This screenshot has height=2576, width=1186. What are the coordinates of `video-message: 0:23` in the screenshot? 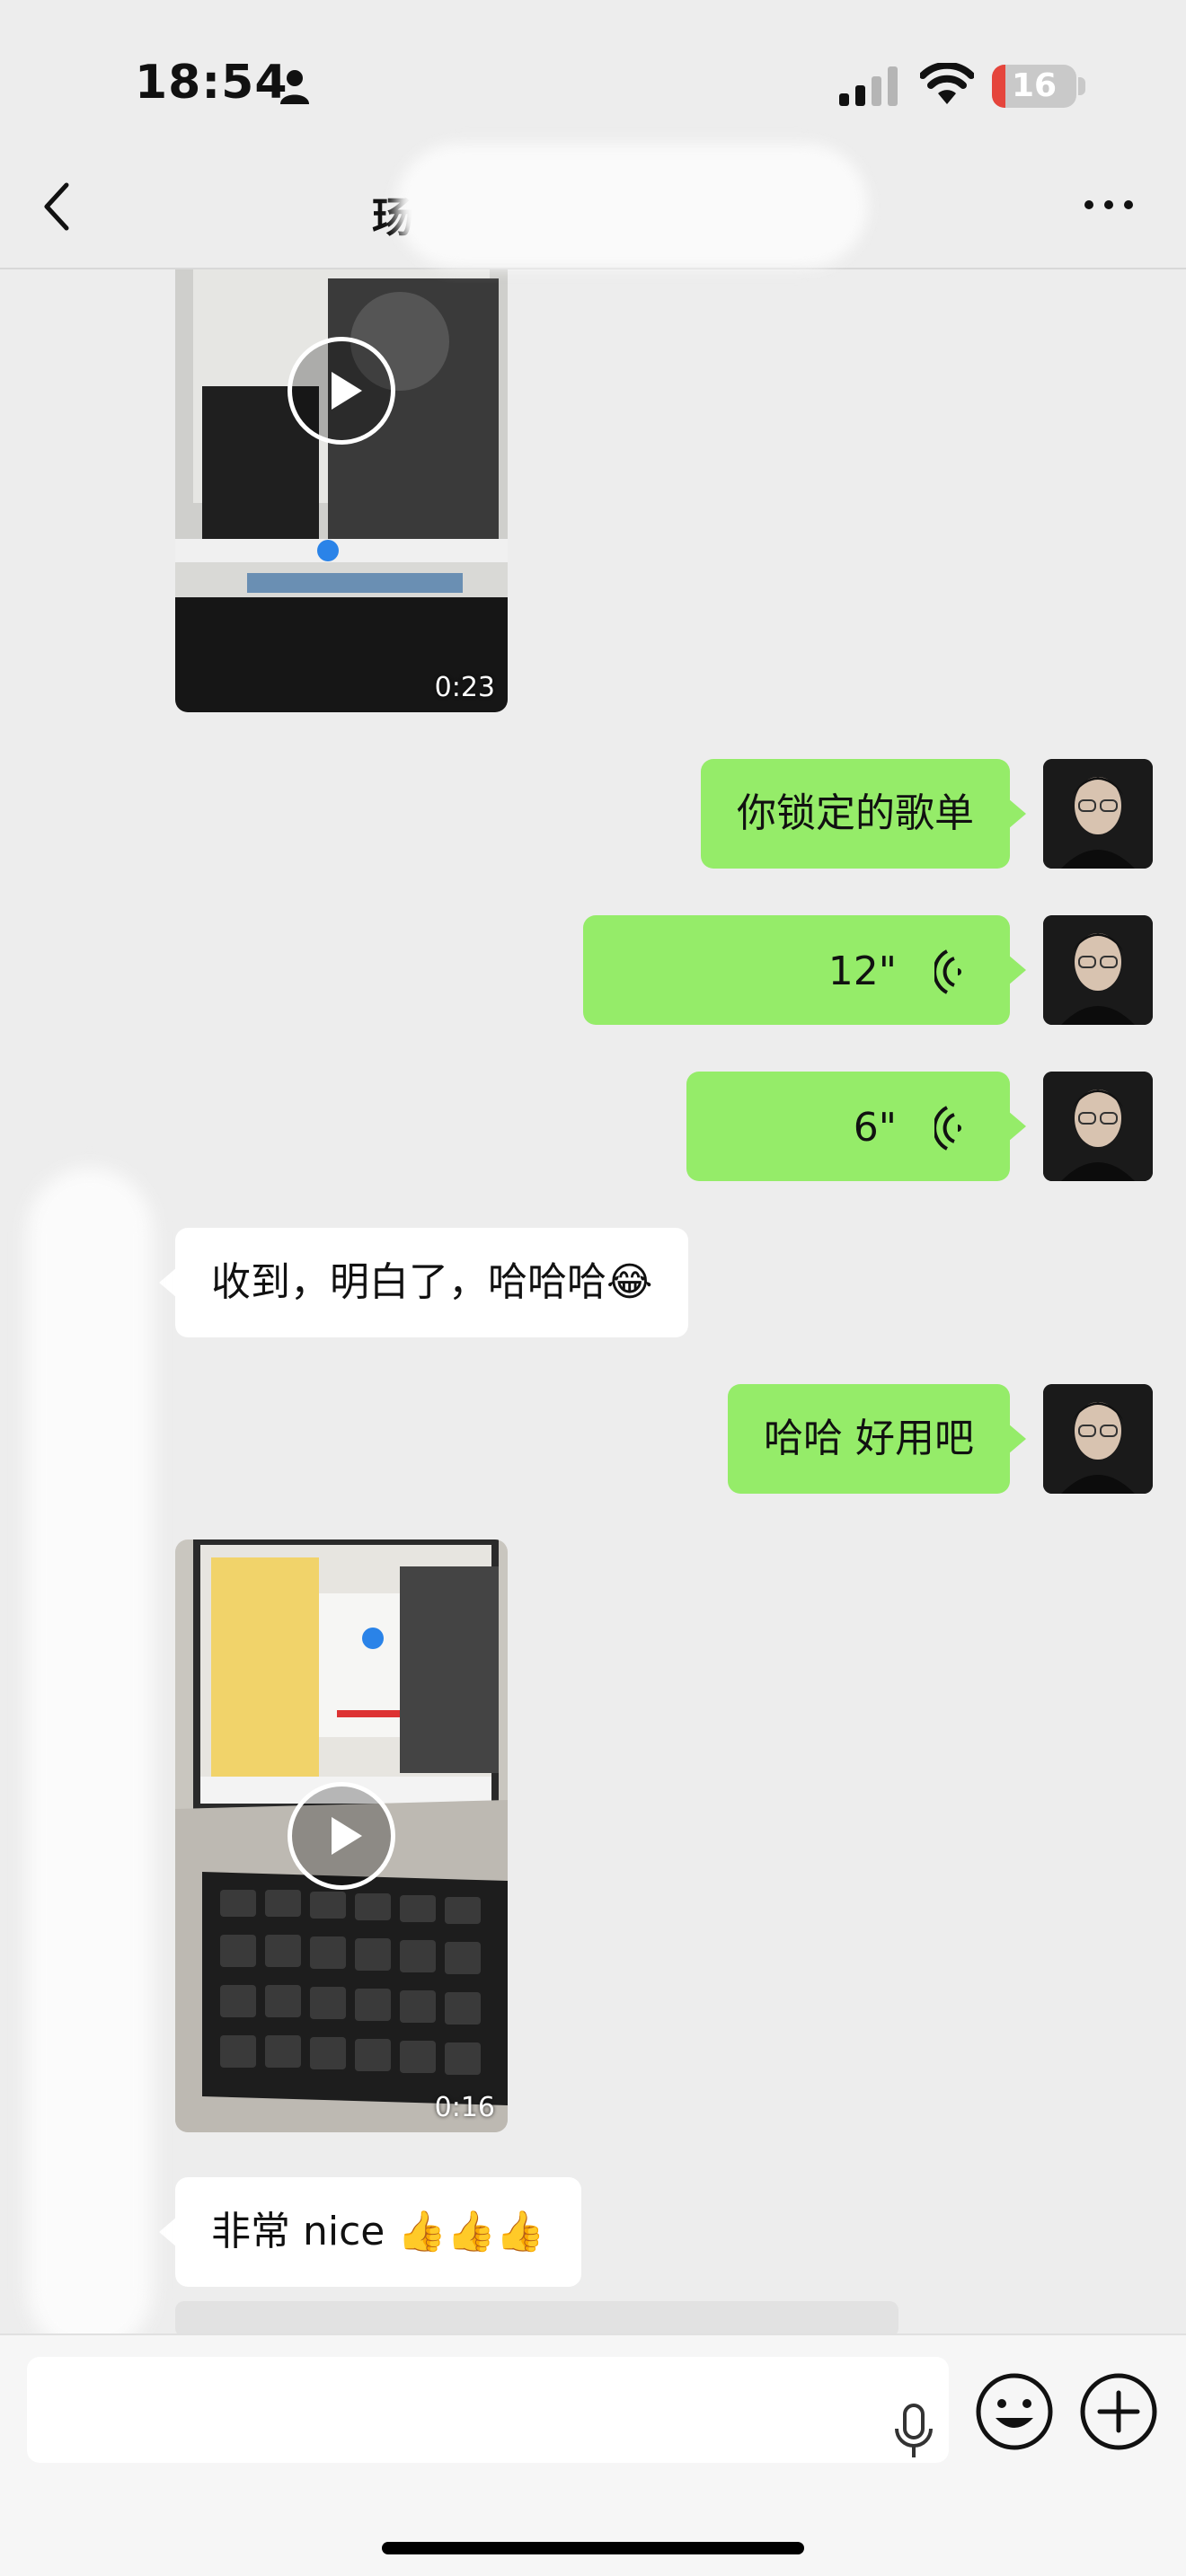 It's located at (341, 490).